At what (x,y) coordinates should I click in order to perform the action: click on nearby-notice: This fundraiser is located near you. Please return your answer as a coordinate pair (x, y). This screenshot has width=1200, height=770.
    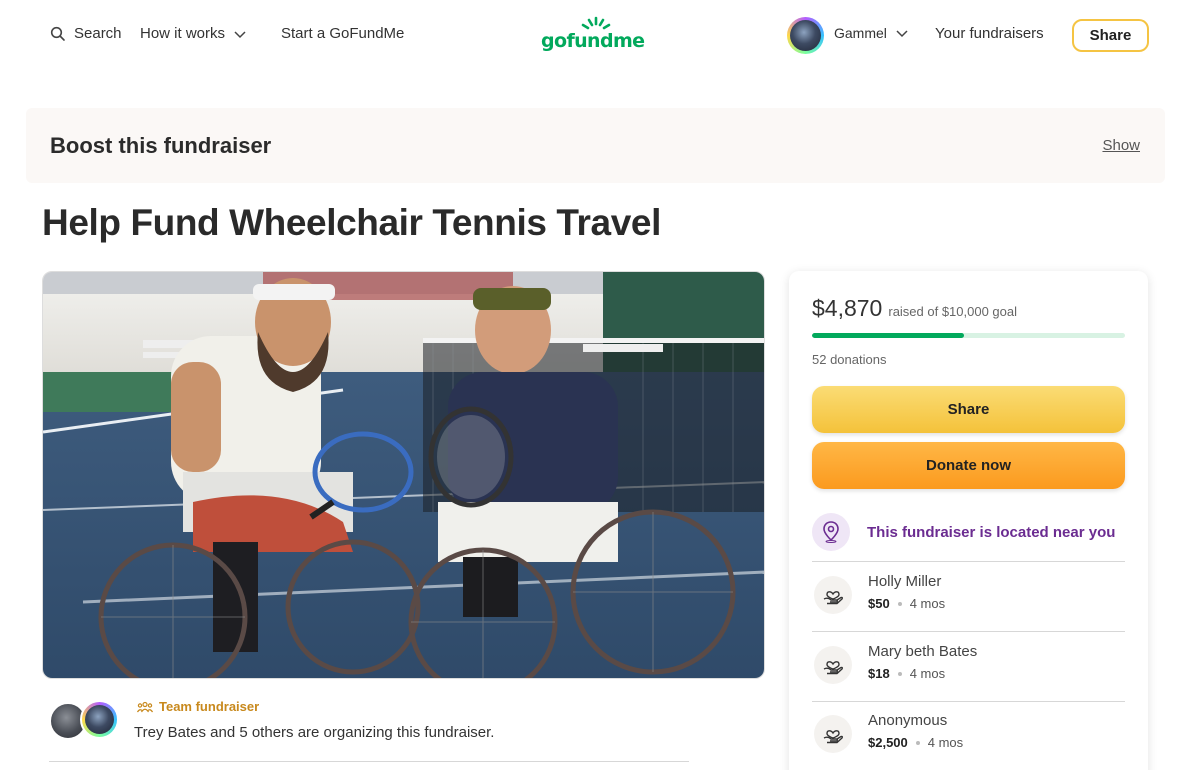
    Looking at the image, I should click on (968, 534).